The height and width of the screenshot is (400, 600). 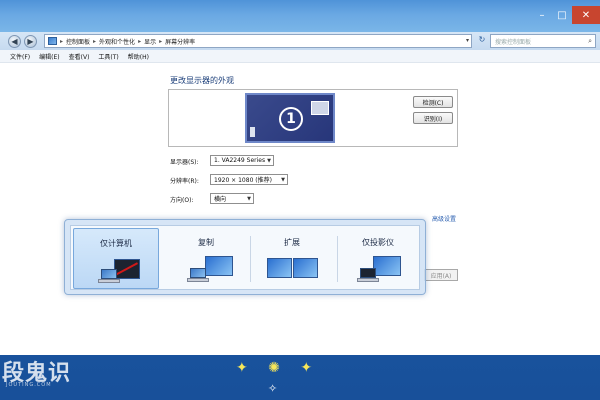 I want to click on resolution-select: 1920 × 1080 (推荐) ▼, so click(x=249, y=179).